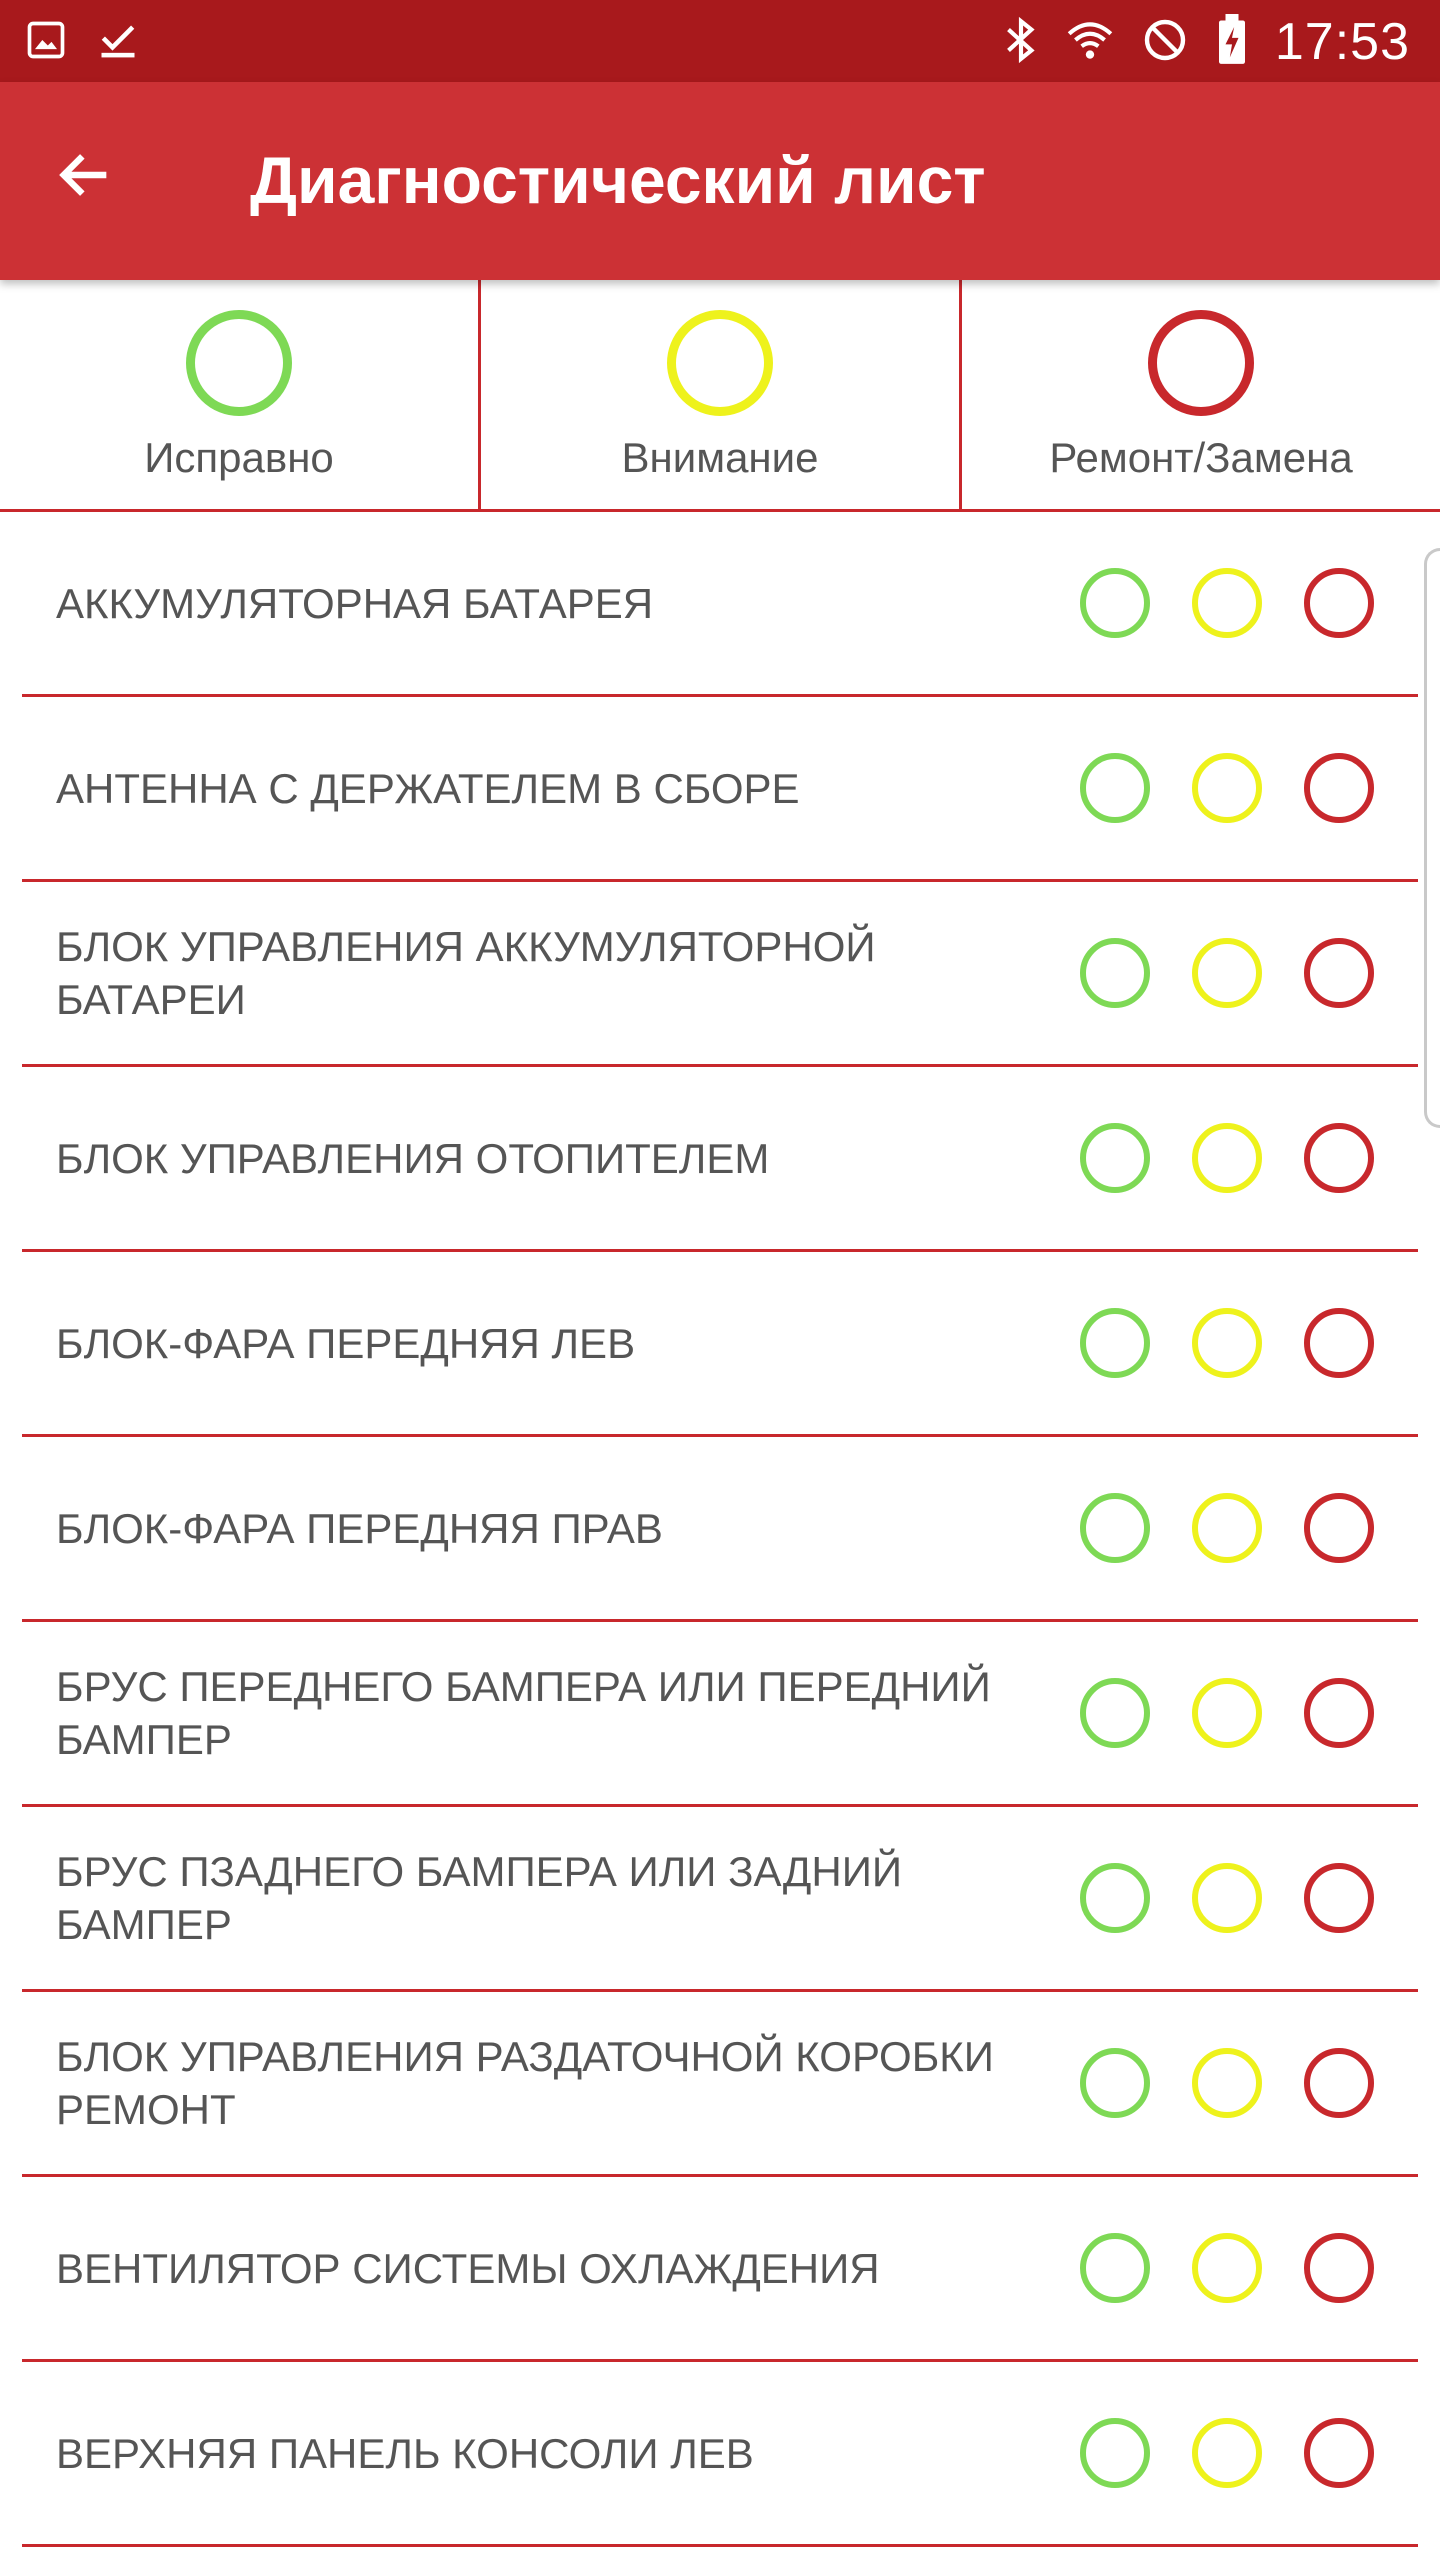 The width and height of the screenshot is (1440, 2560). What do you see at coordinates (618, 180) in the screenshot?
I see `page-title: Диагностический лист` at bounding box center [618, 180].